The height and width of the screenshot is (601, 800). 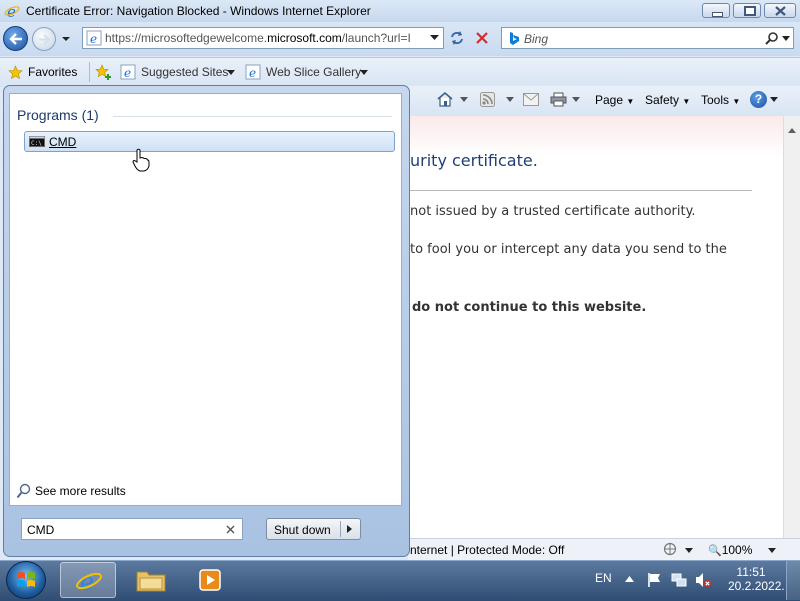 I want to click on svg-text: C:\, so click(x=36, y=143).